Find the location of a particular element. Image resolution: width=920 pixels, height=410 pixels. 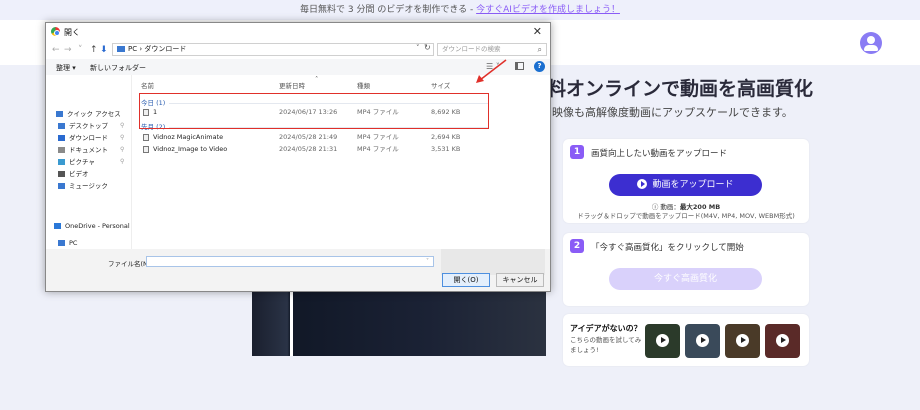

avatar is located at coordinates (871, 43).